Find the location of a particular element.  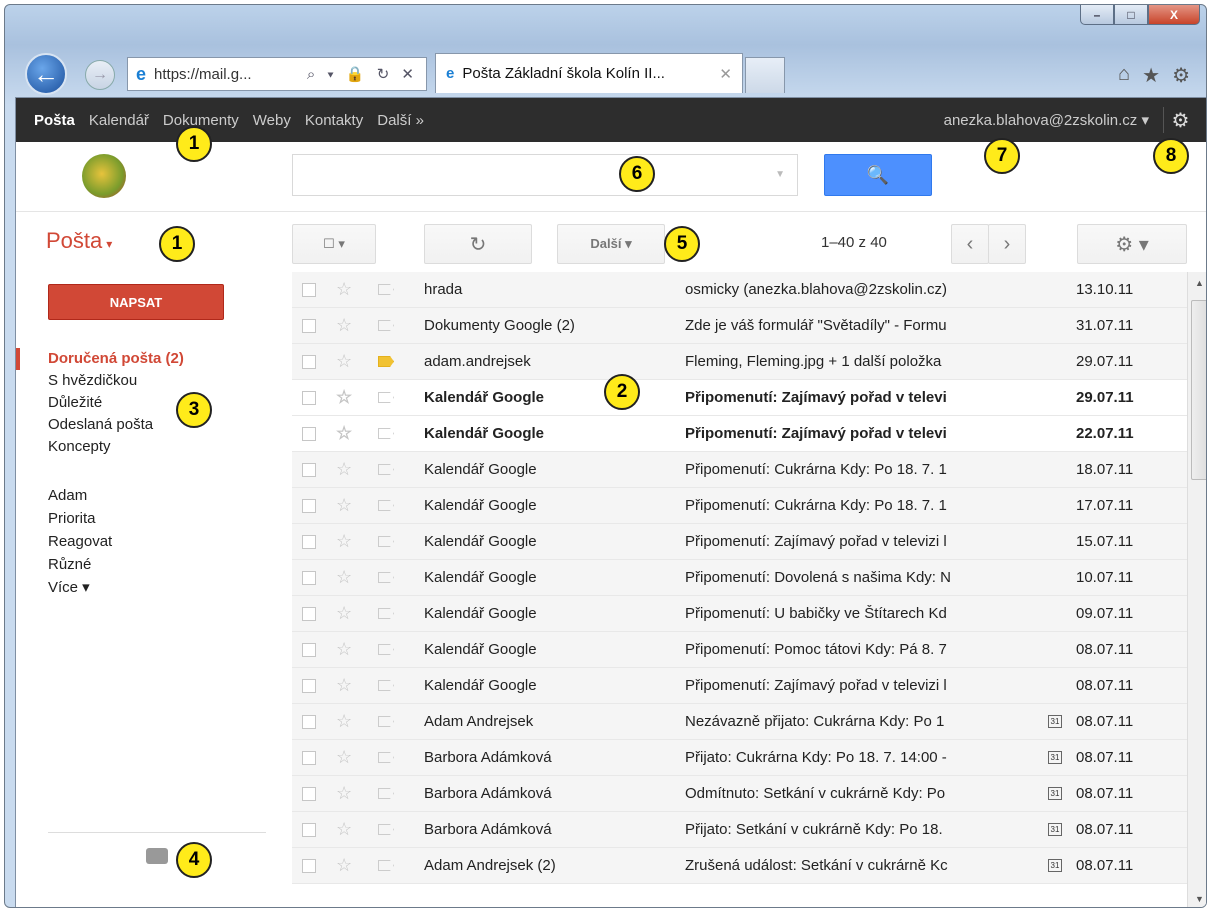

mail-settings-button: ⚙ ▾ is located at coordinates (1132, 244).